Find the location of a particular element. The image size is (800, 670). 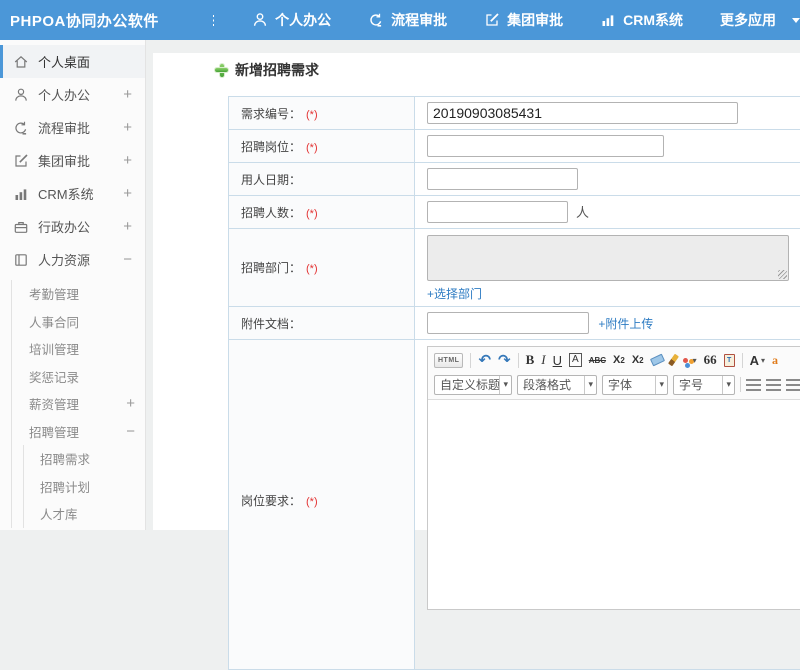

topnav-personal-office: 个人办公 is located at coordinates (291, 20).